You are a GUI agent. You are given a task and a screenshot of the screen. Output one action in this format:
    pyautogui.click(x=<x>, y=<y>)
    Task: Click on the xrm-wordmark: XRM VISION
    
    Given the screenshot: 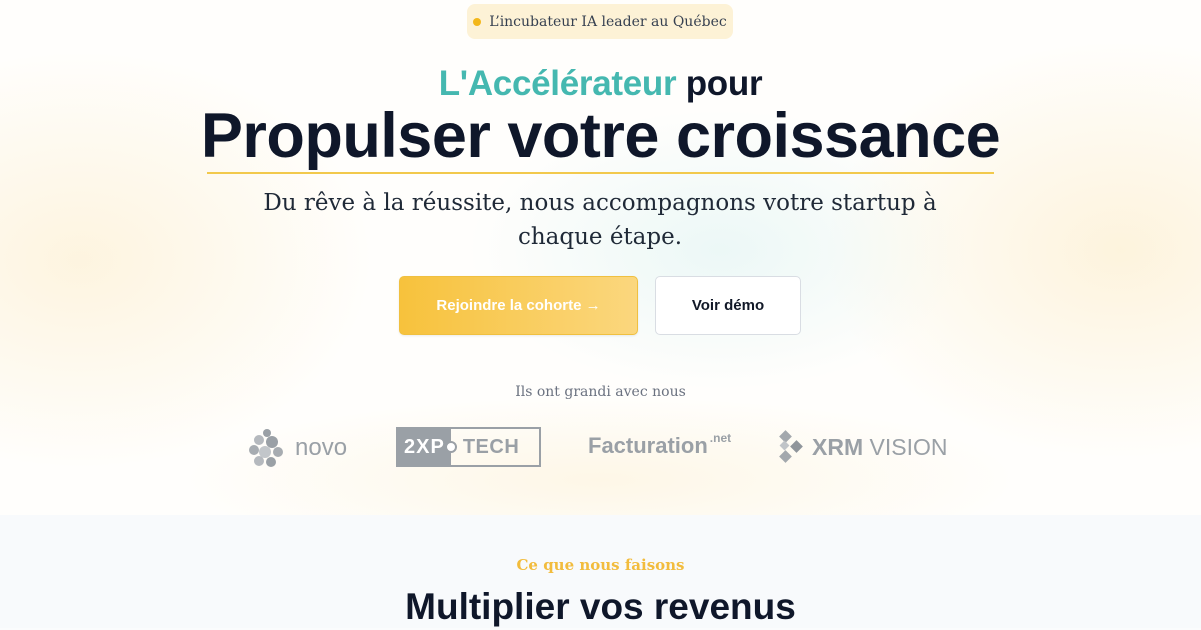 What is the action you would take?
    pyautogui.click(x=879, y=447)
    